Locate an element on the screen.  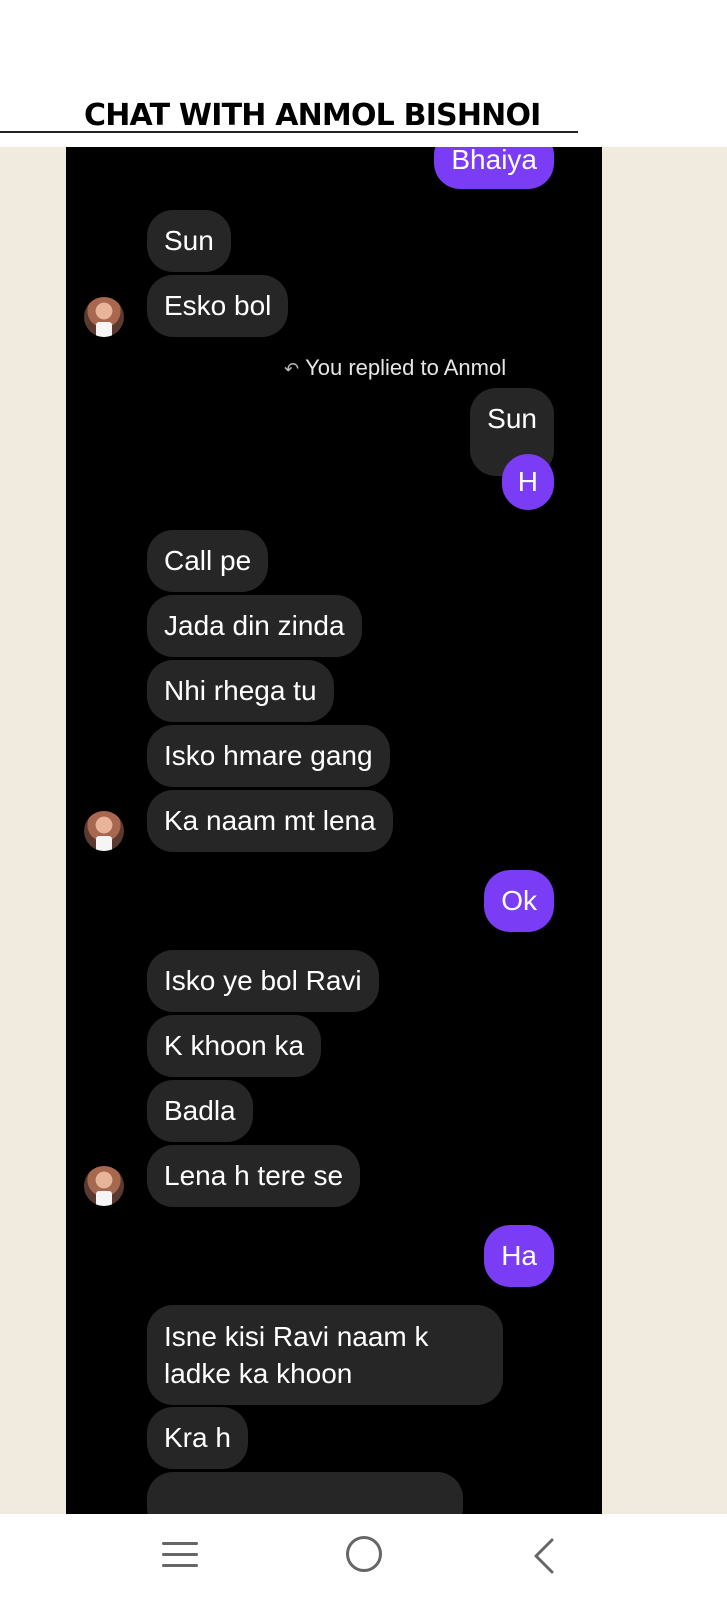
sent-message-bubble: Ok is located at coordinates (519, 901).